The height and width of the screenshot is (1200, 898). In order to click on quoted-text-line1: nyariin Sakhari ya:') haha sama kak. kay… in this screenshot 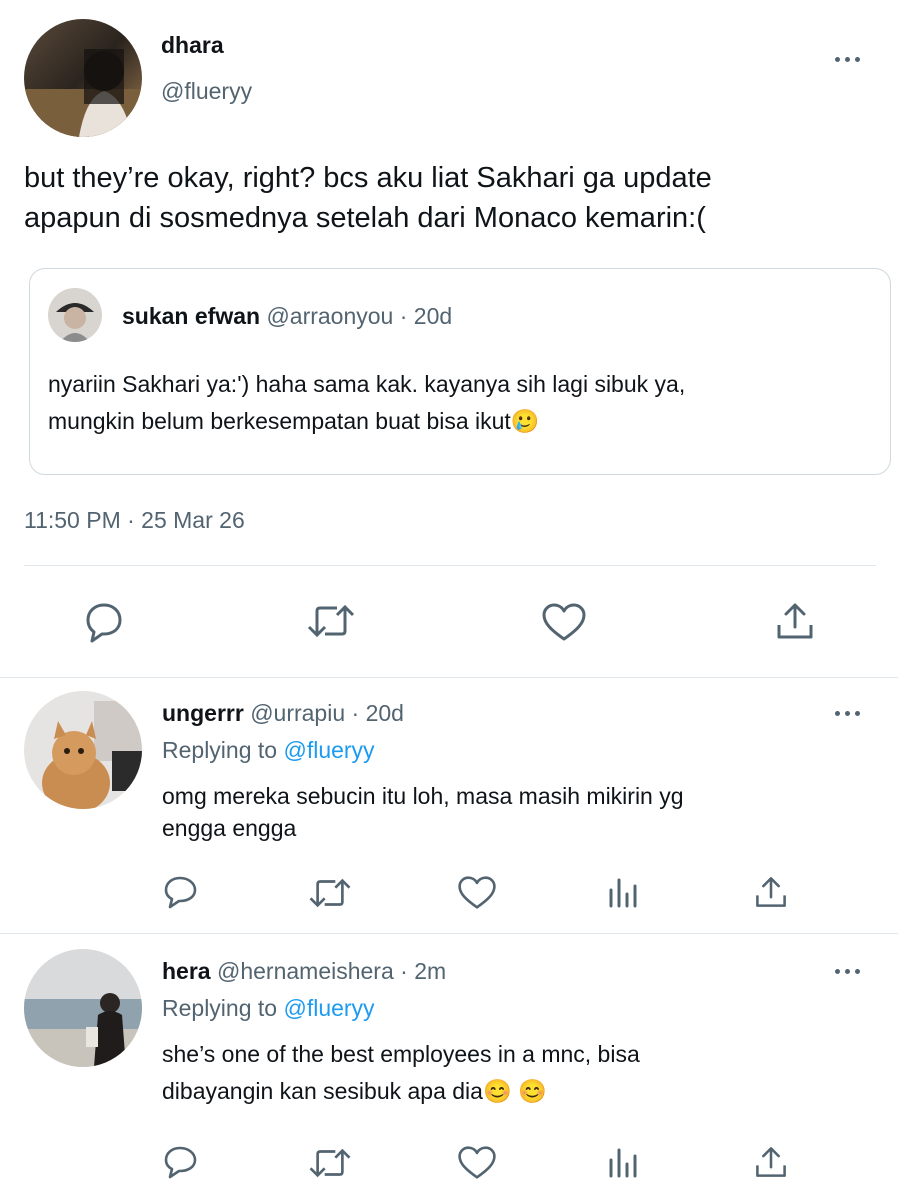, I will do `click(367, 384)`.